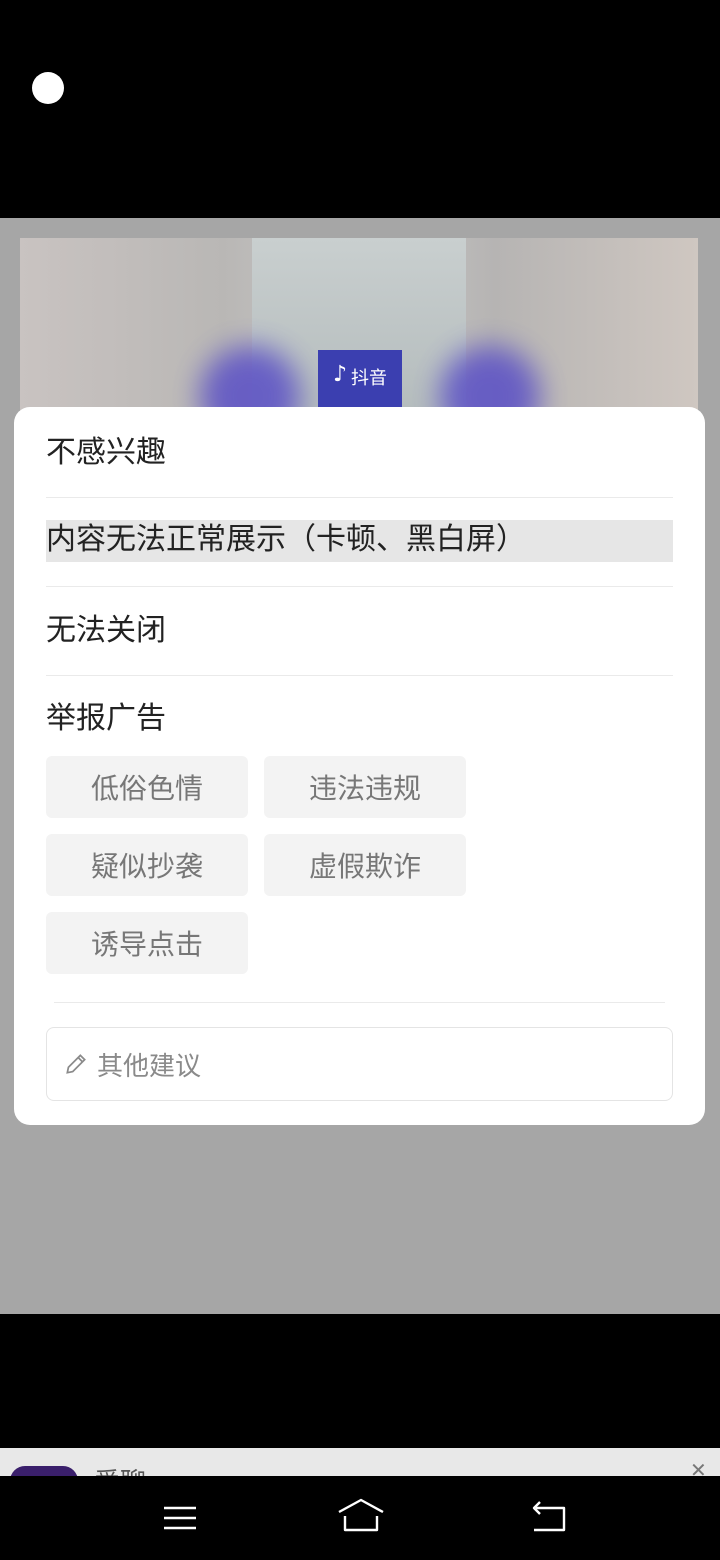  I want to click on report-reason-vulgar: 低俗色情, so click(147, 787).